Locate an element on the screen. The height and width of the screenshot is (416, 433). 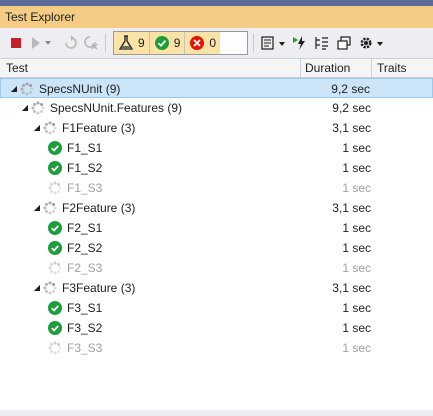
test-name: F1_S3 is located at coordinates (85, 188).